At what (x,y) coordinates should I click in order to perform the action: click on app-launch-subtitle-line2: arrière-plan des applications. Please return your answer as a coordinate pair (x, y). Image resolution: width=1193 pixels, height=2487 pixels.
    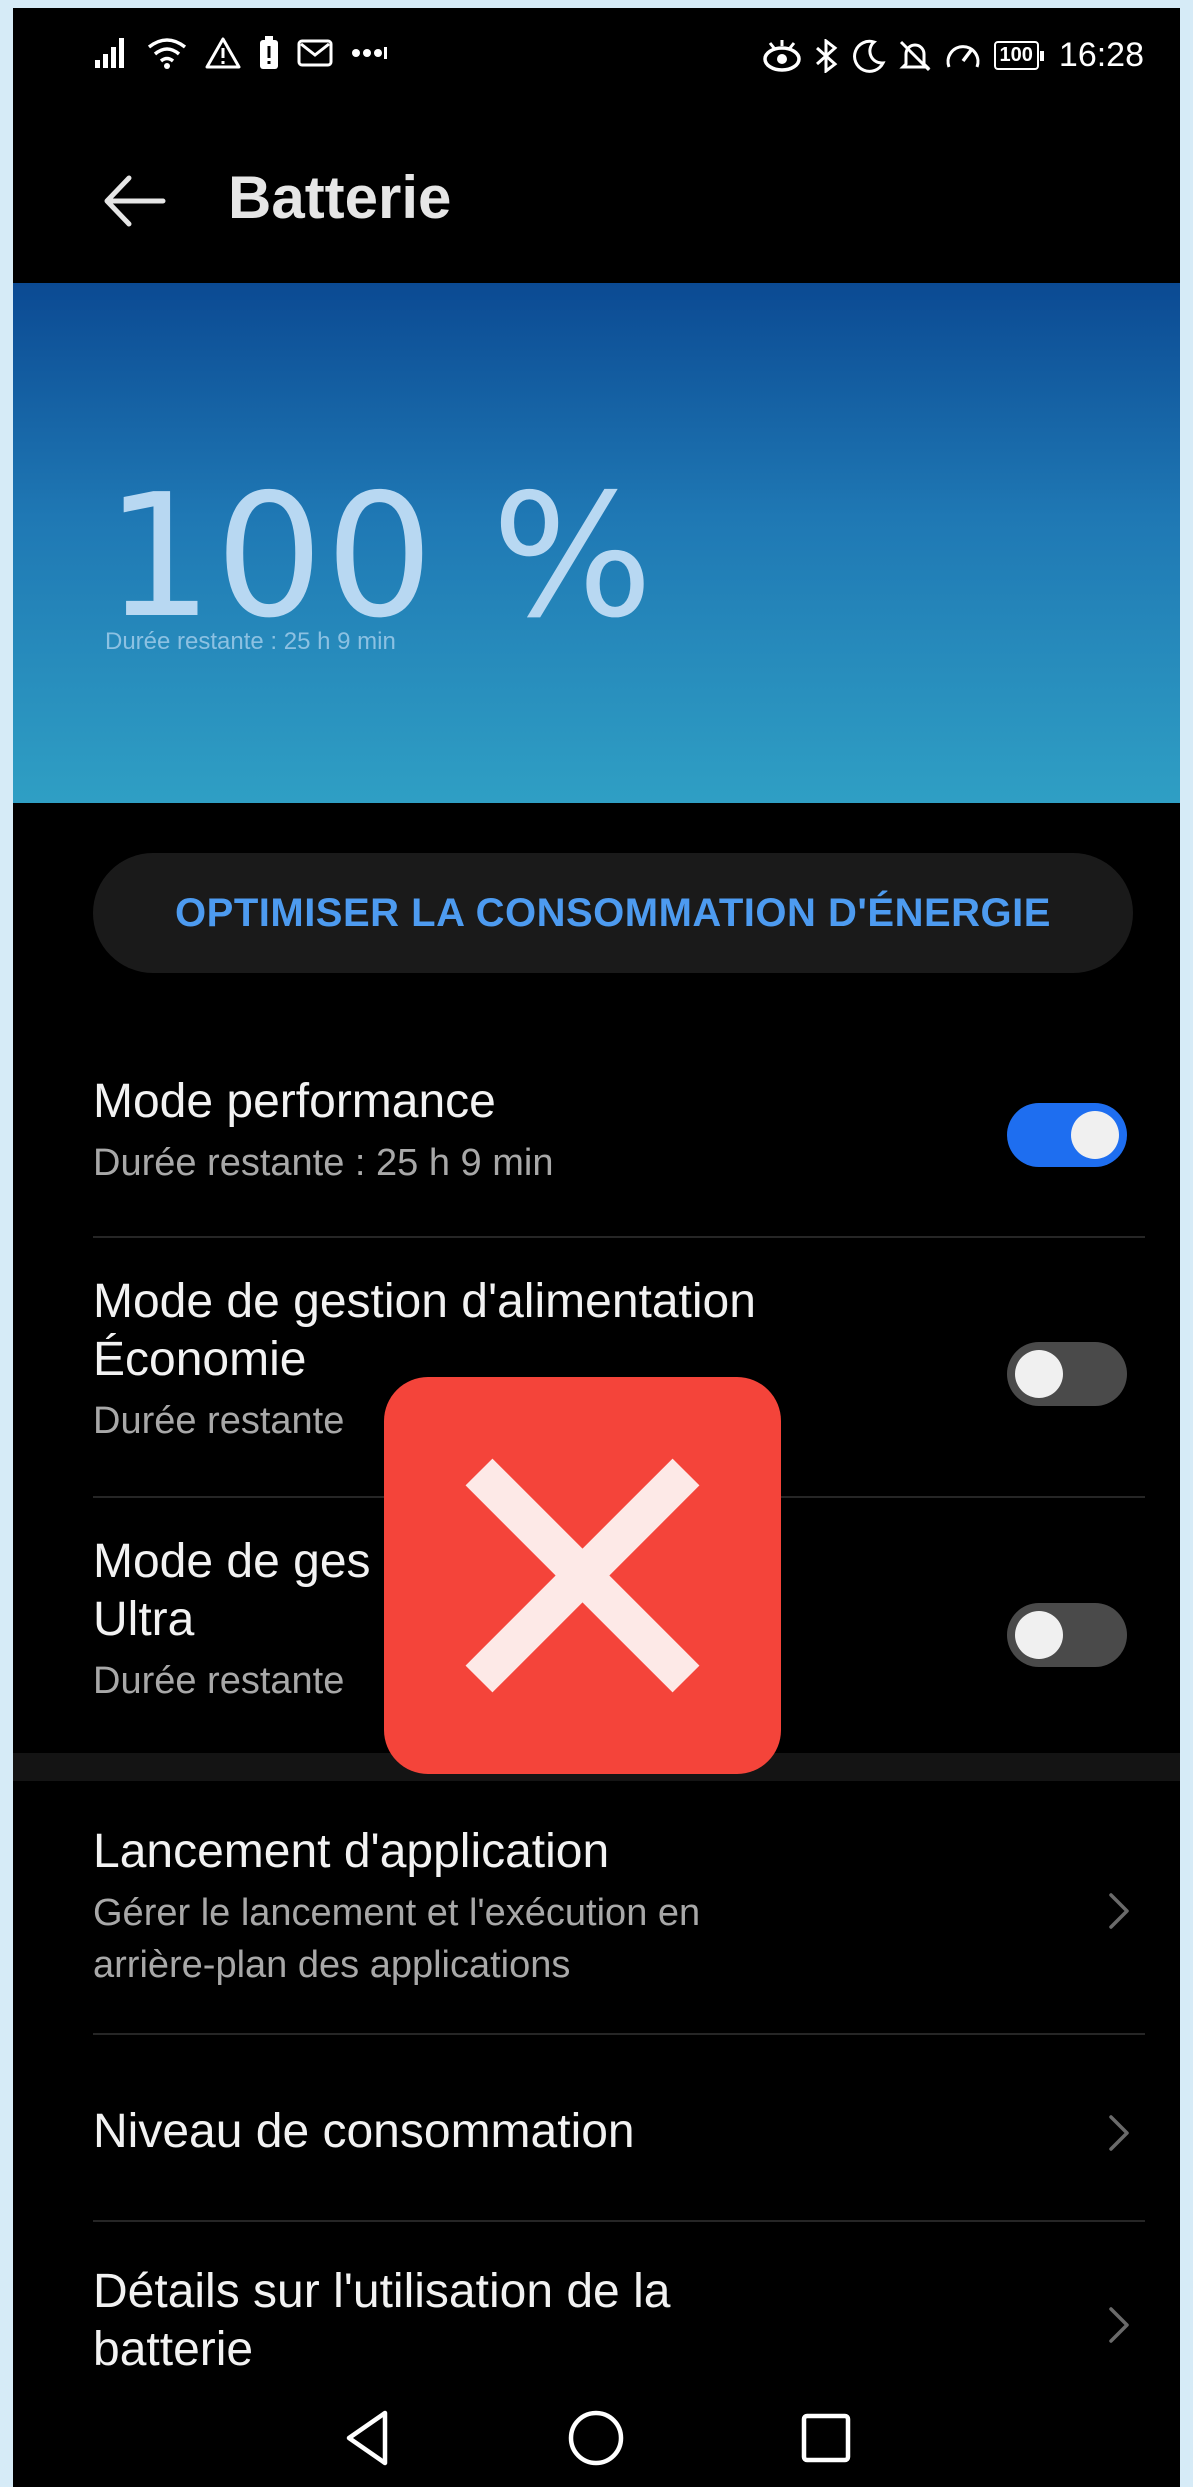
    Looking at the image, I should click on (332, 1965).